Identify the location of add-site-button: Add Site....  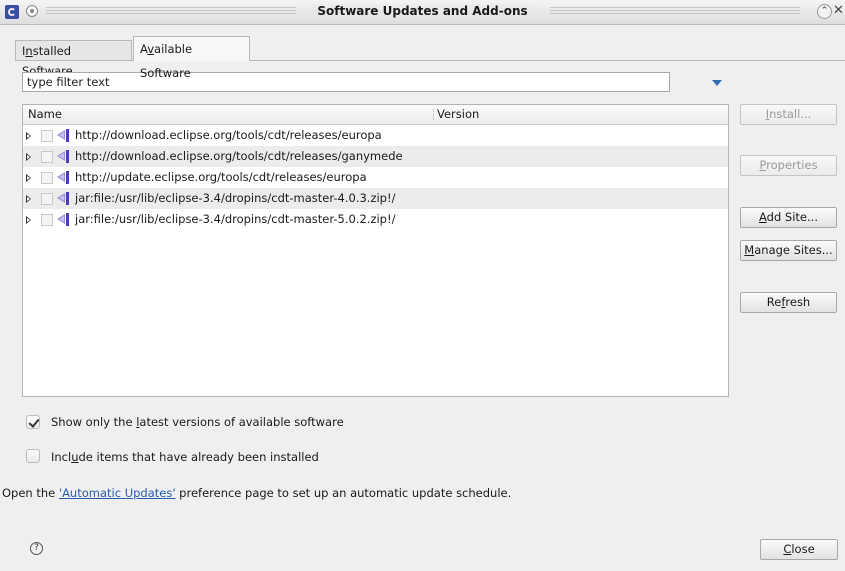
(788, 217).